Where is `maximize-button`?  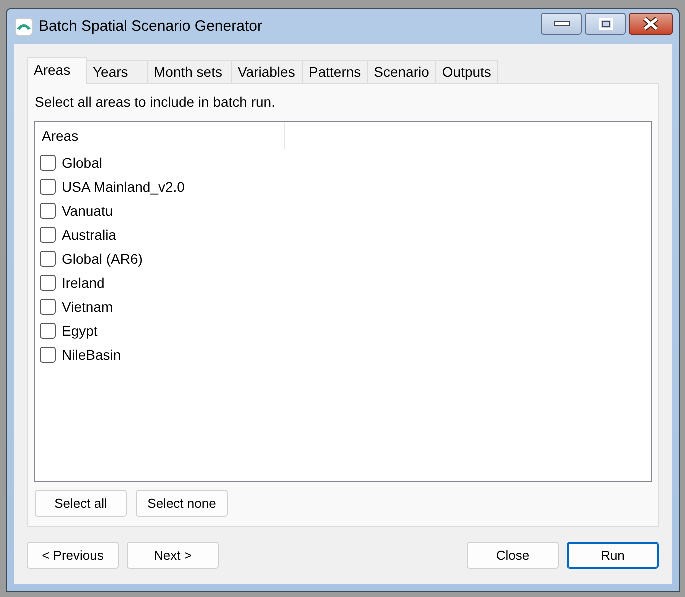
maximize-button is located at coordinates (605, 23).